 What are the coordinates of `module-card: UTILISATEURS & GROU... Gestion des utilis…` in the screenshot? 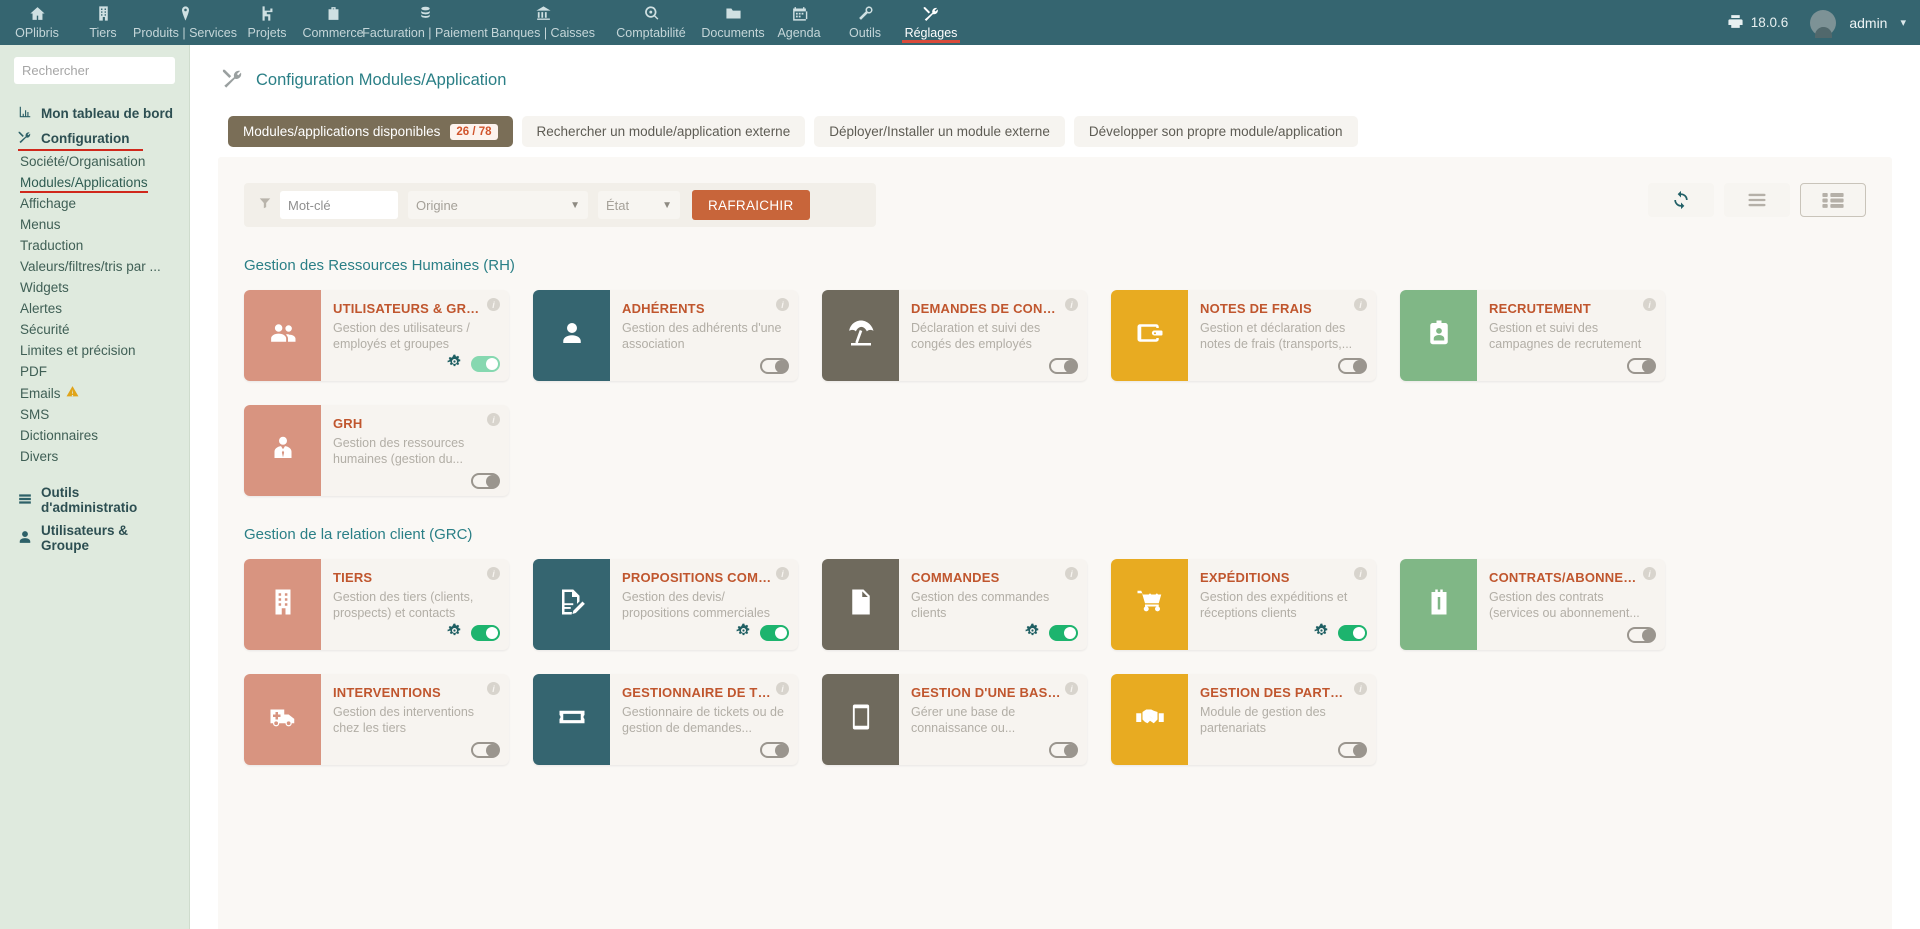 It's located at (376, 335).